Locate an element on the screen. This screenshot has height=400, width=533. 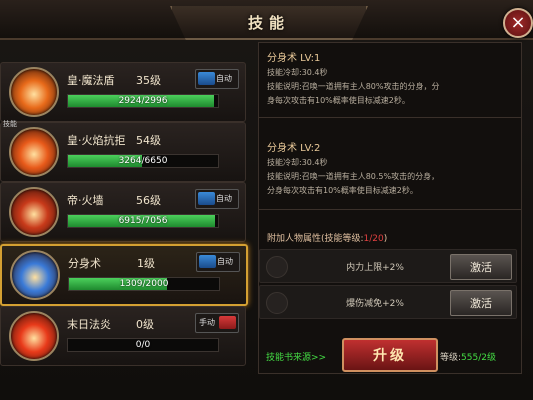
next-desc-line1: 技能说明:召唤一道拥有主人80.5%攻击的分身， is located at coordinates (353, 176).